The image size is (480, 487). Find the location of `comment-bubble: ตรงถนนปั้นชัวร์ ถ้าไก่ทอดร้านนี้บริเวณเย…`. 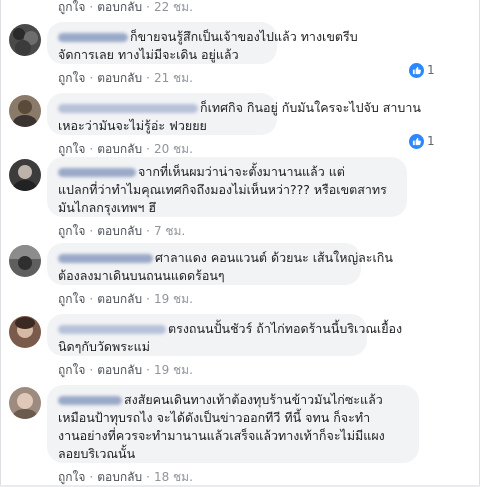

comment-bubble: ตรงถนนปั้นชัวร์ ถ้าไก่ทอดร้านนี้บริเวณเย… is located at coordinates (224, 335).